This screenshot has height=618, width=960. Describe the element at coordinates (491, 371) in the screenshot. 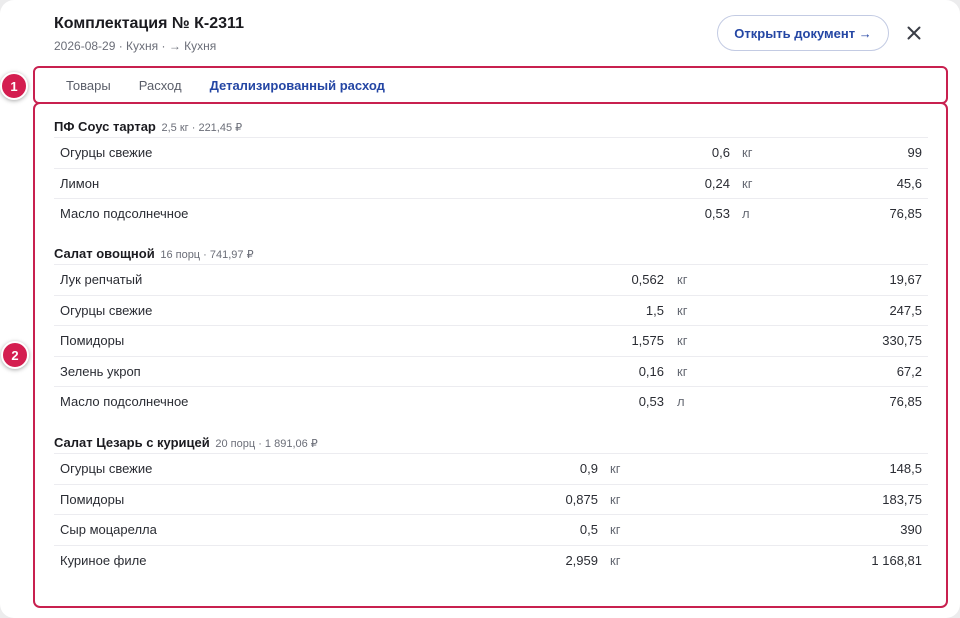

I see `table-row: Зелень укроп 0,16 кг 67,2` at that location.